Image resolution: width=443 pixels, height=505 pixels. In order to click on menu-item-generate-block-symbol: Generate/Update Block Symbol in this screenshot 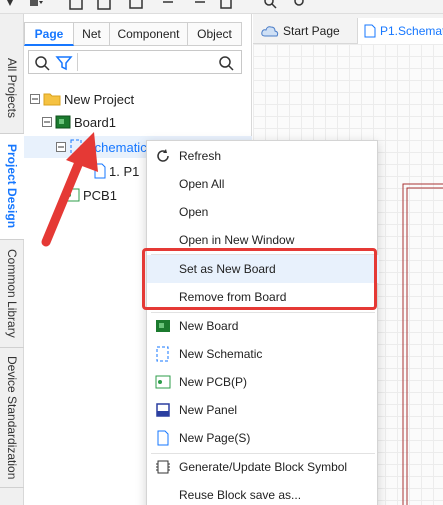, I will do `click(263, 467)`.